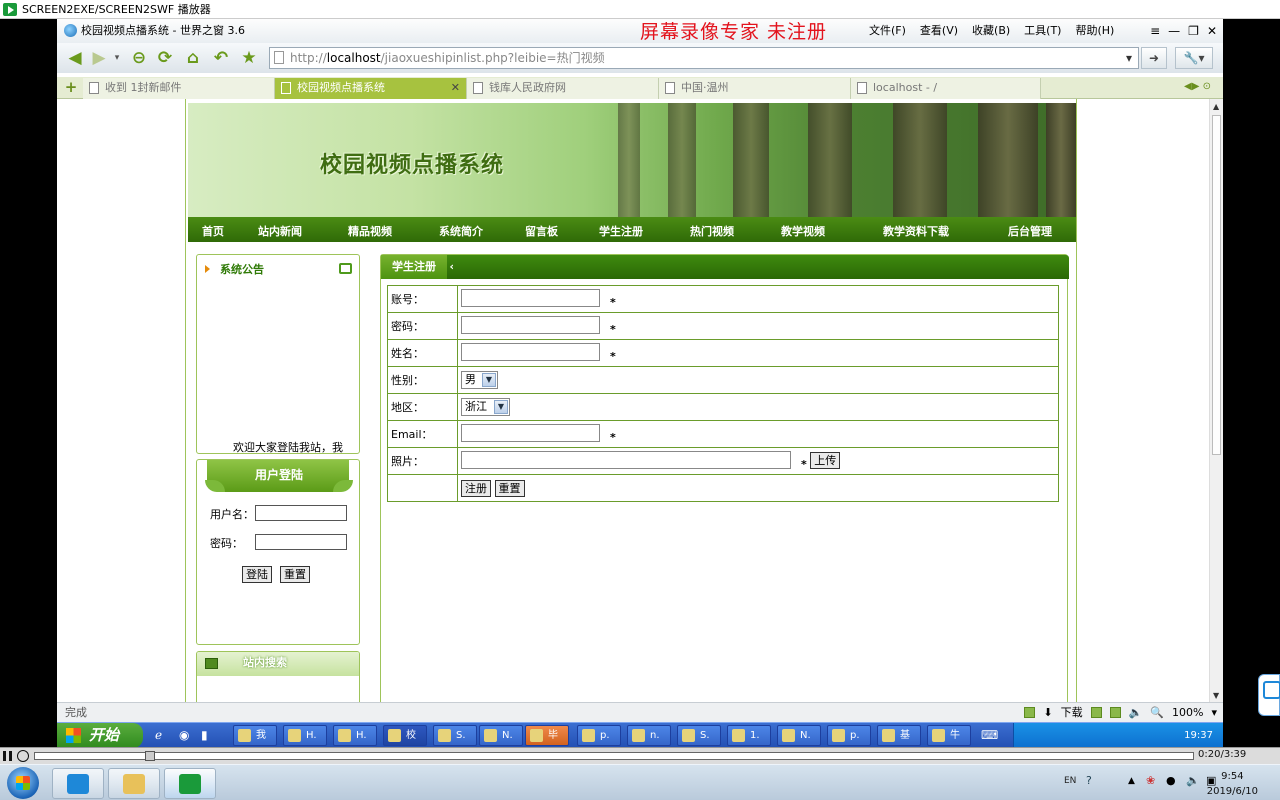 This screenshot has height=800, width=1280. Describe the element at coordinates (75, 58) in the screenshot. I see `back-arrow-icon: ◀` at that location.